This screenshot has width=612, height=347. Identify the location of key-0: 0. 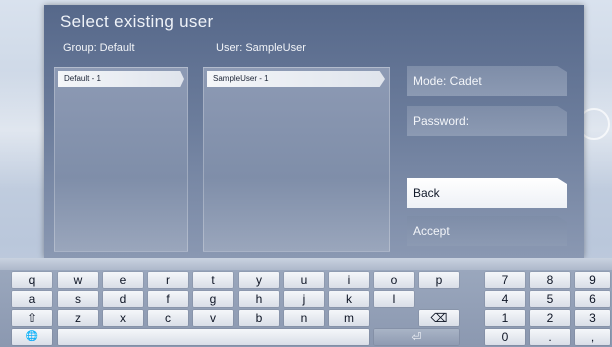
(505, 337).